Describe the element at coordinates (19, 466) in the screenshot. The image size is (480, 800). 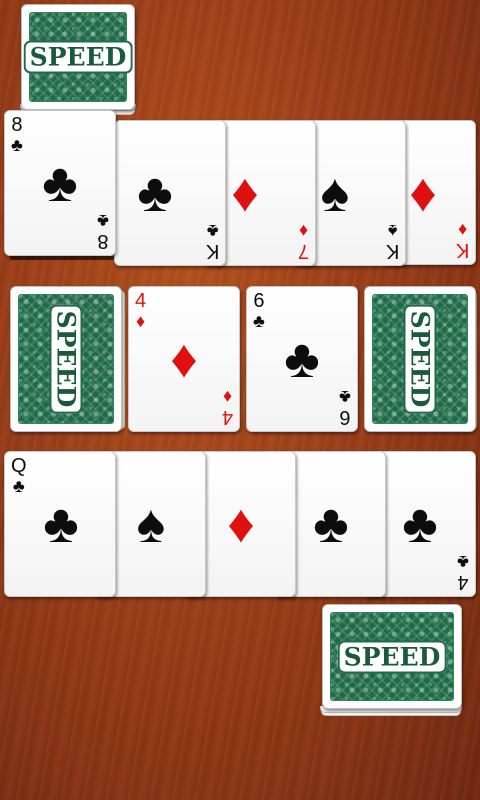
I see `card-rank: Q` at that location.